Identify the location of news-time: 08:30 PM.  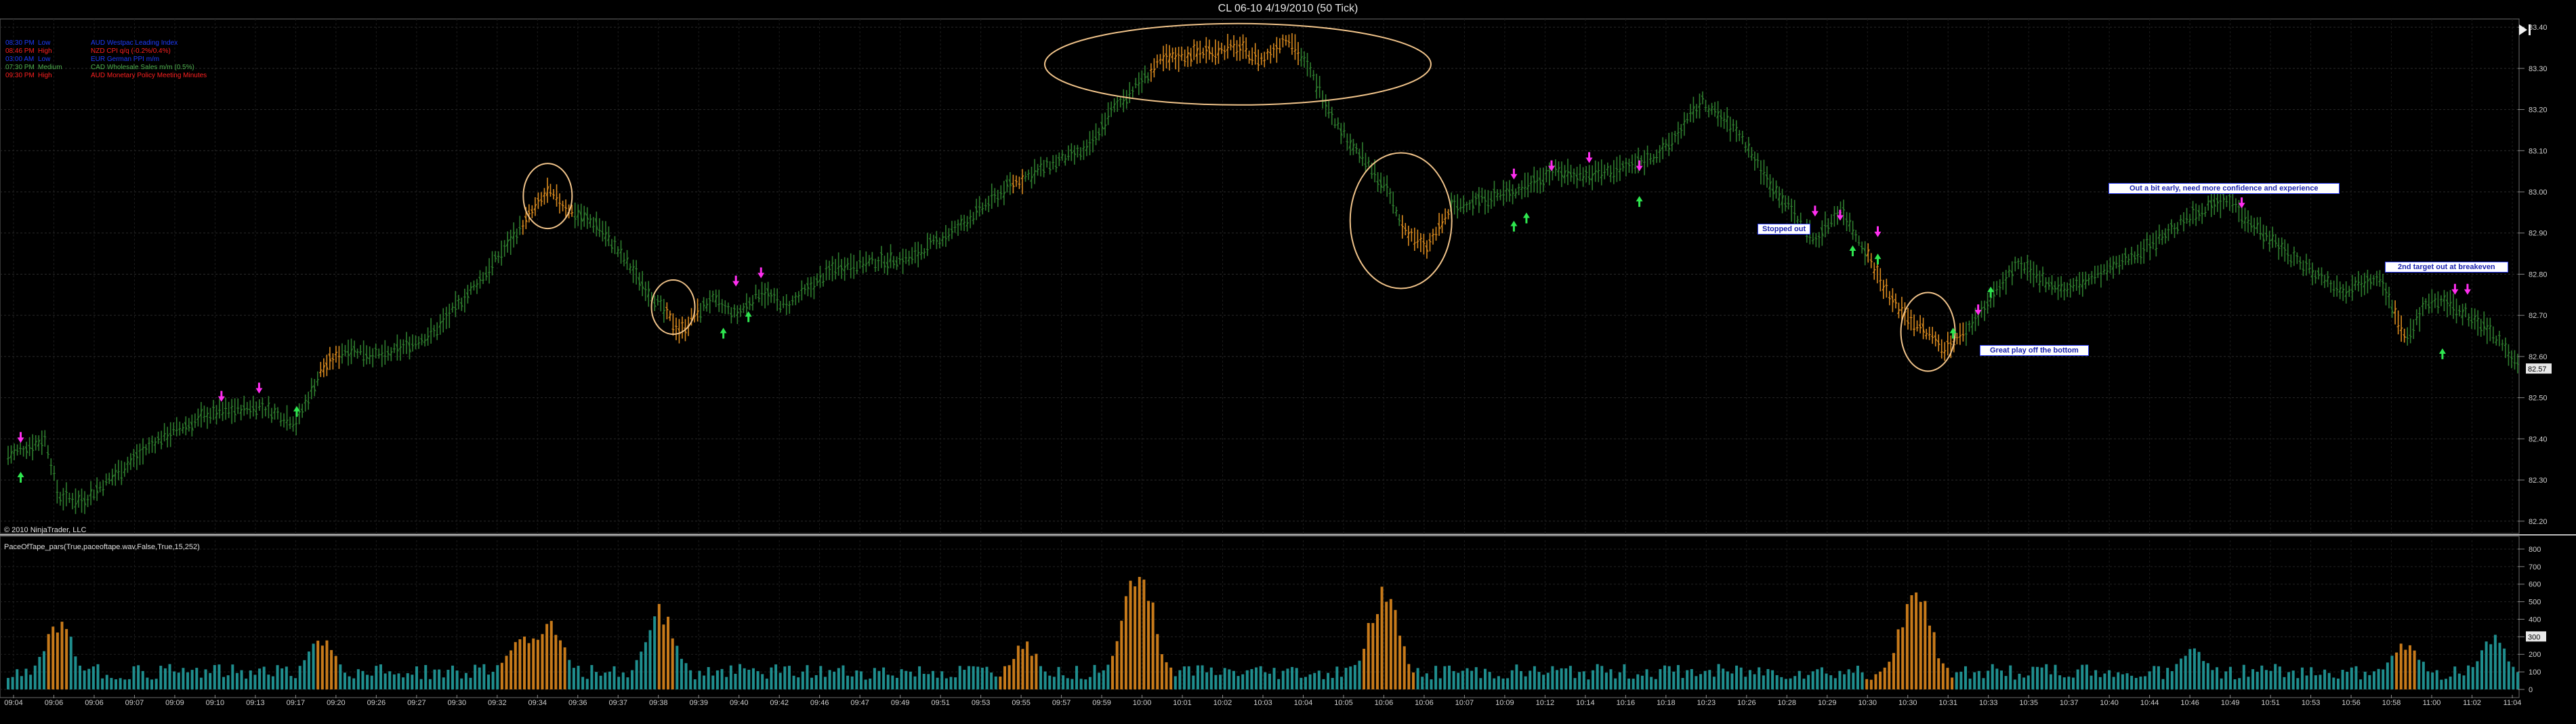
(20, 43).